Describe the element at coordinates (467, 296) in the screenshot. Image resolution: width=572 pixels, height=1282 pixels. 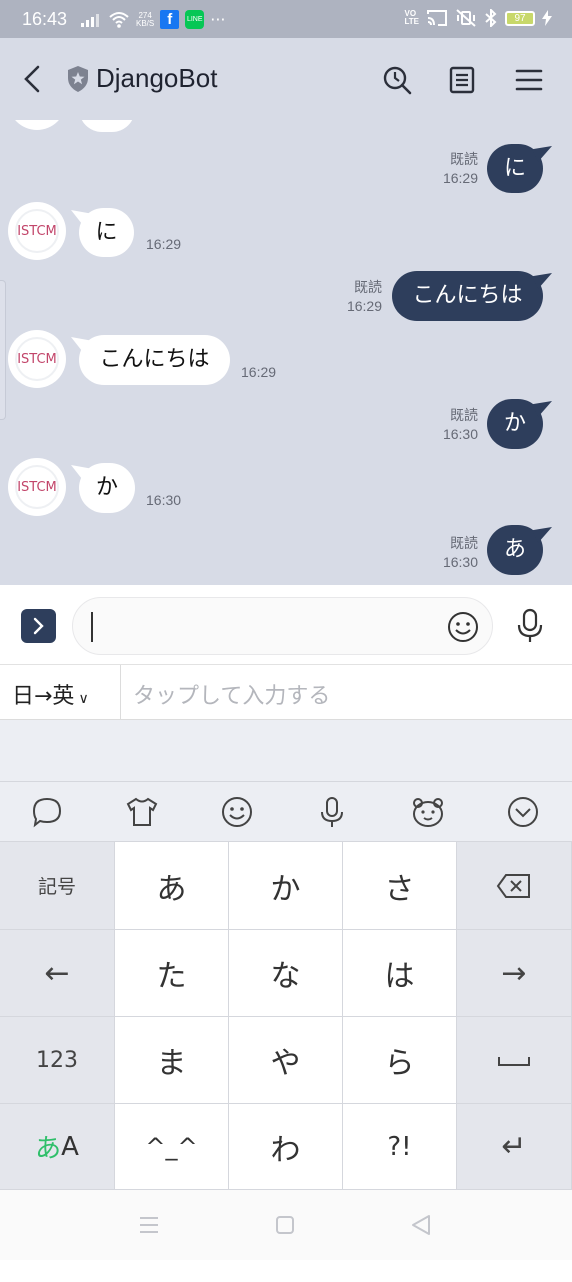
I see `message-bubble-outgoing: こんにちは` at that location.